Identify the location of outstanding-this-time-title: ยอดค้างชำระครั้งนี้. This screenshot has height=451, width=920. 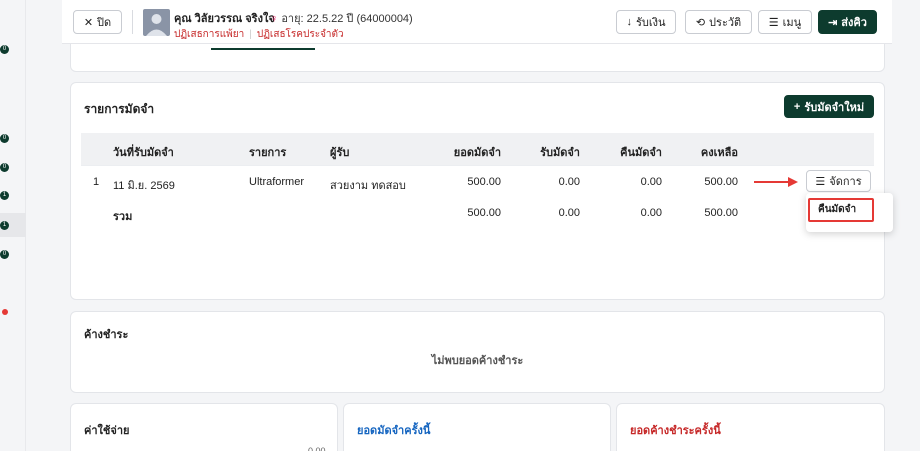
(675, 431).